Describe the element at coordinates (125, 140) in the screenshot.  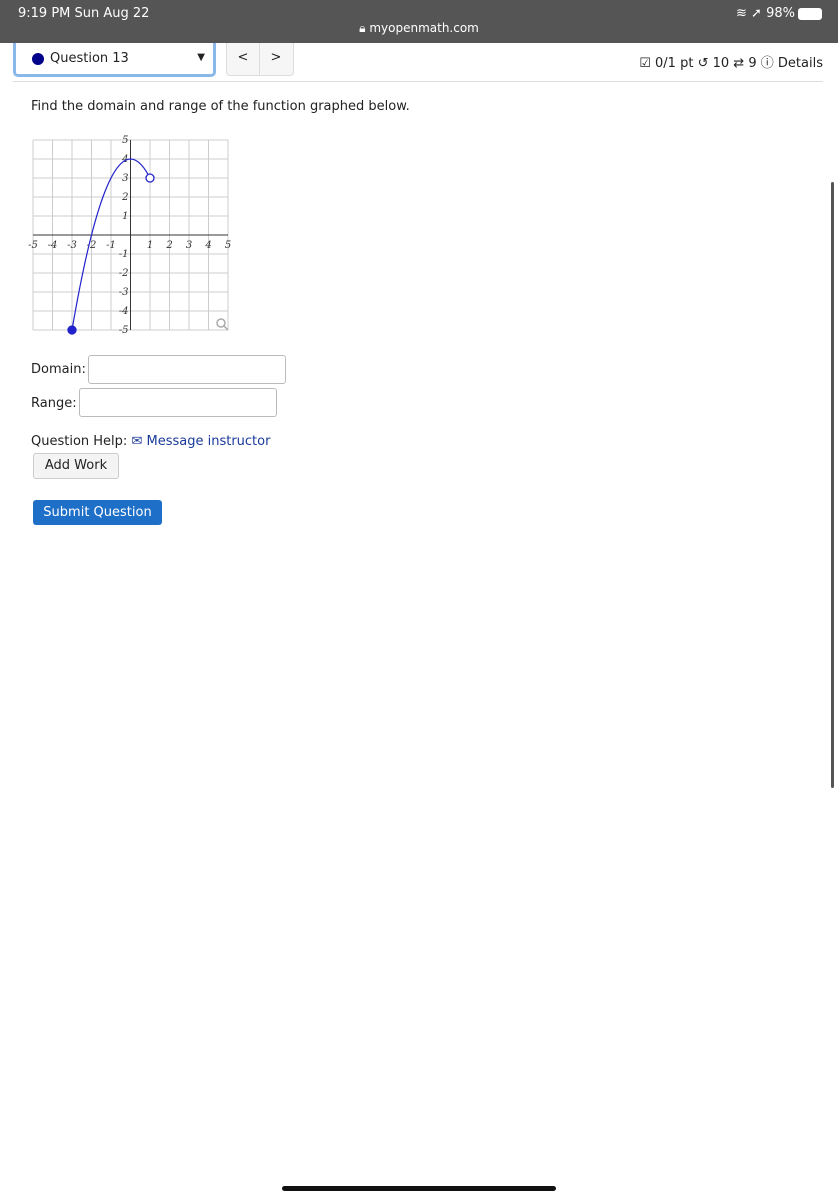
I see `y-tick-label: 5` at that location.